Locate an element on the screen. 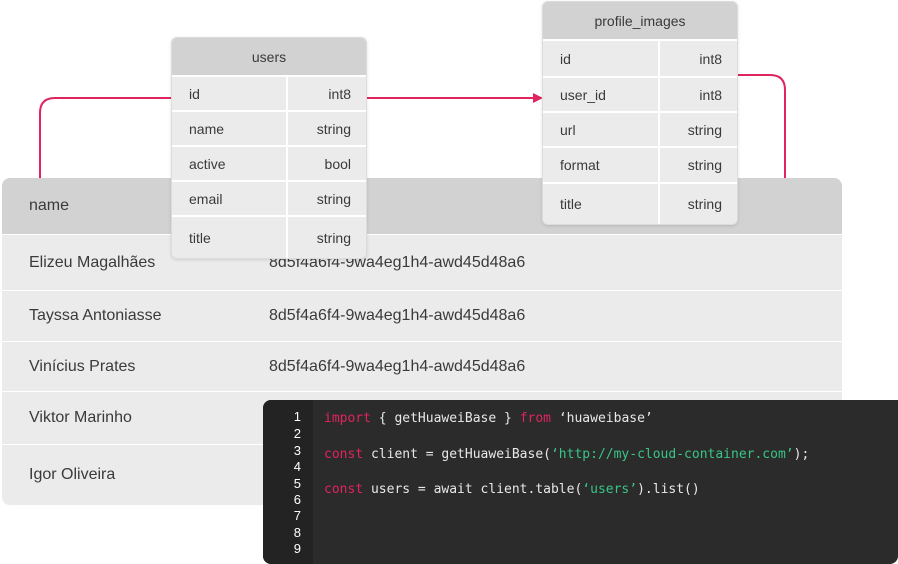  line-number: 4 is located at coordinates (297, 466).